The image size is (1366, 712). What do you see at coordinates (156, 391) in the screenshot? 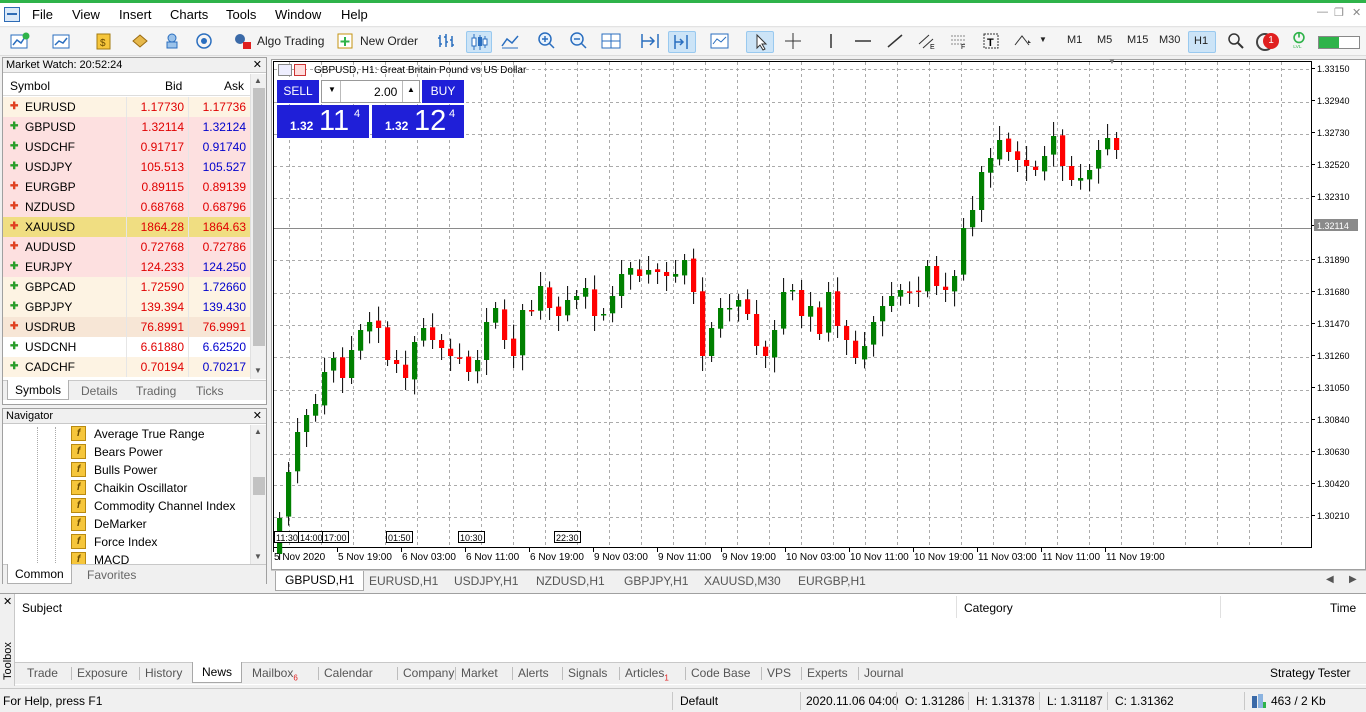
I see `tab-trading: Trading` at bounding box center [156, 391].